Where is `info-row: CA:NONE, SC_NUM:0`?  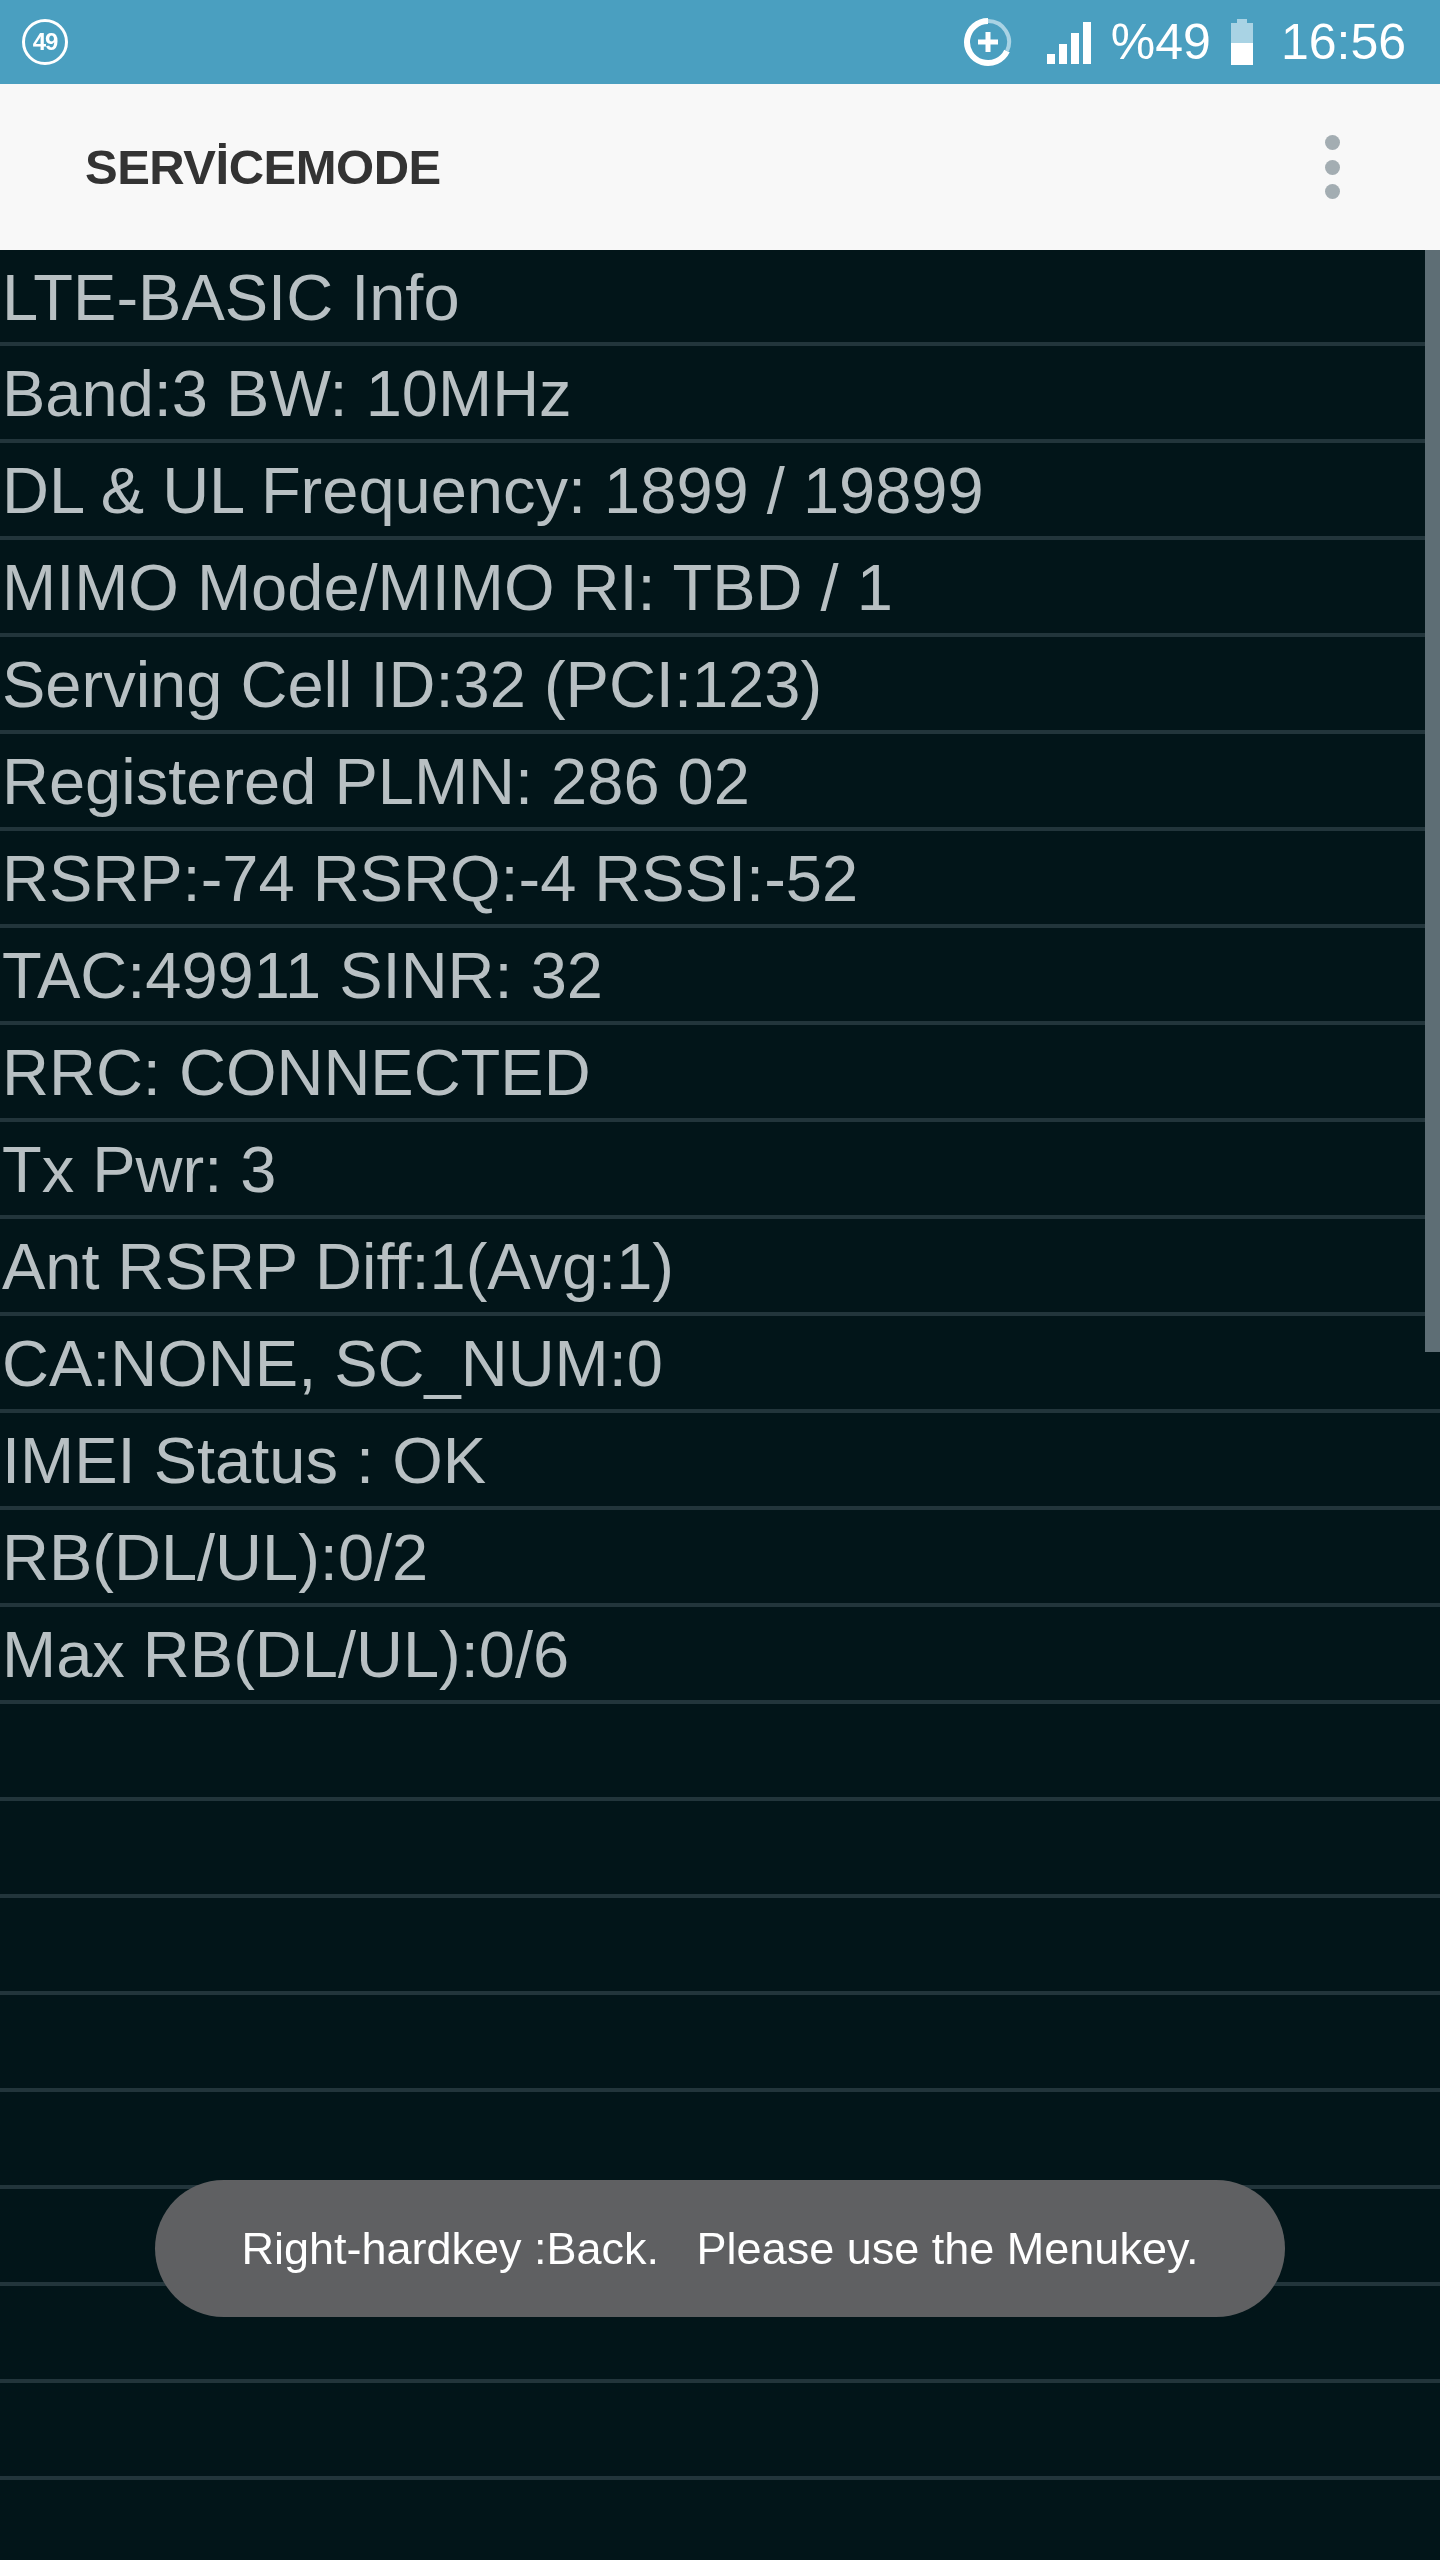 info-row: CA:NONE, SC_NUM:0 is located at coordinates (720, 1364).